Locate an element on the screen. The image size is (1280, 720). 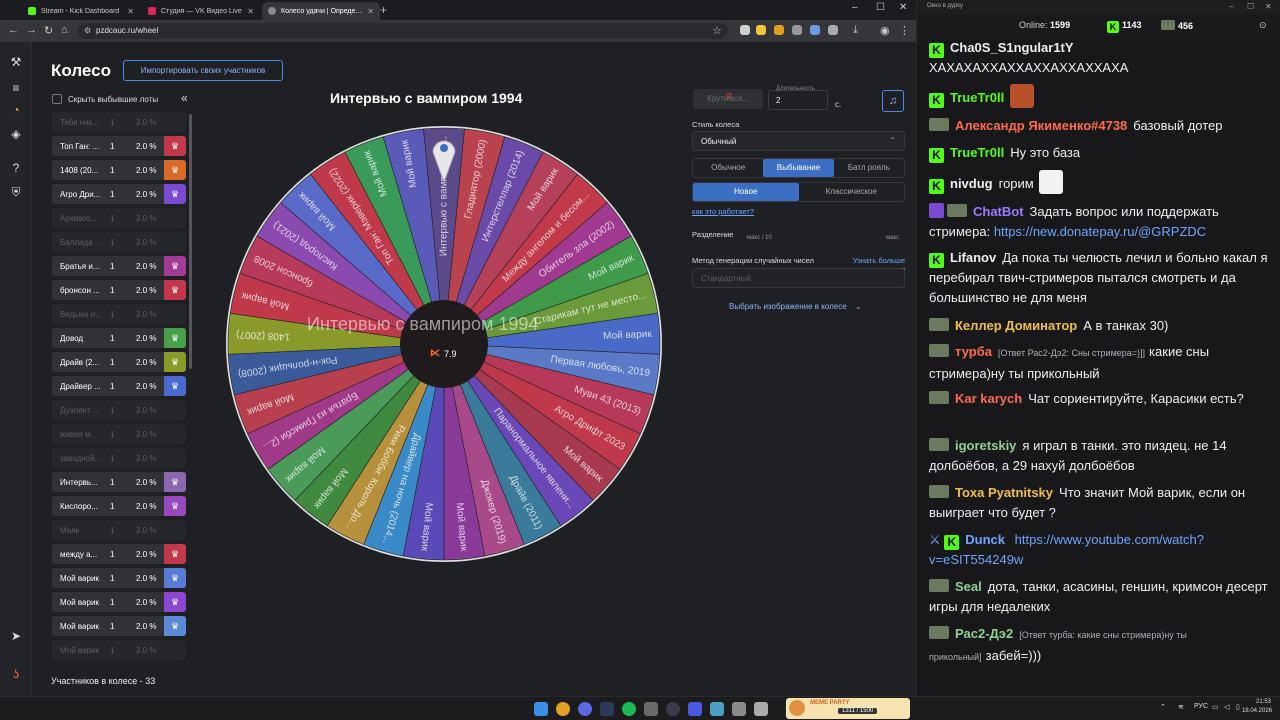
reload-icon: ↻ is located at coordinates (48, 30).